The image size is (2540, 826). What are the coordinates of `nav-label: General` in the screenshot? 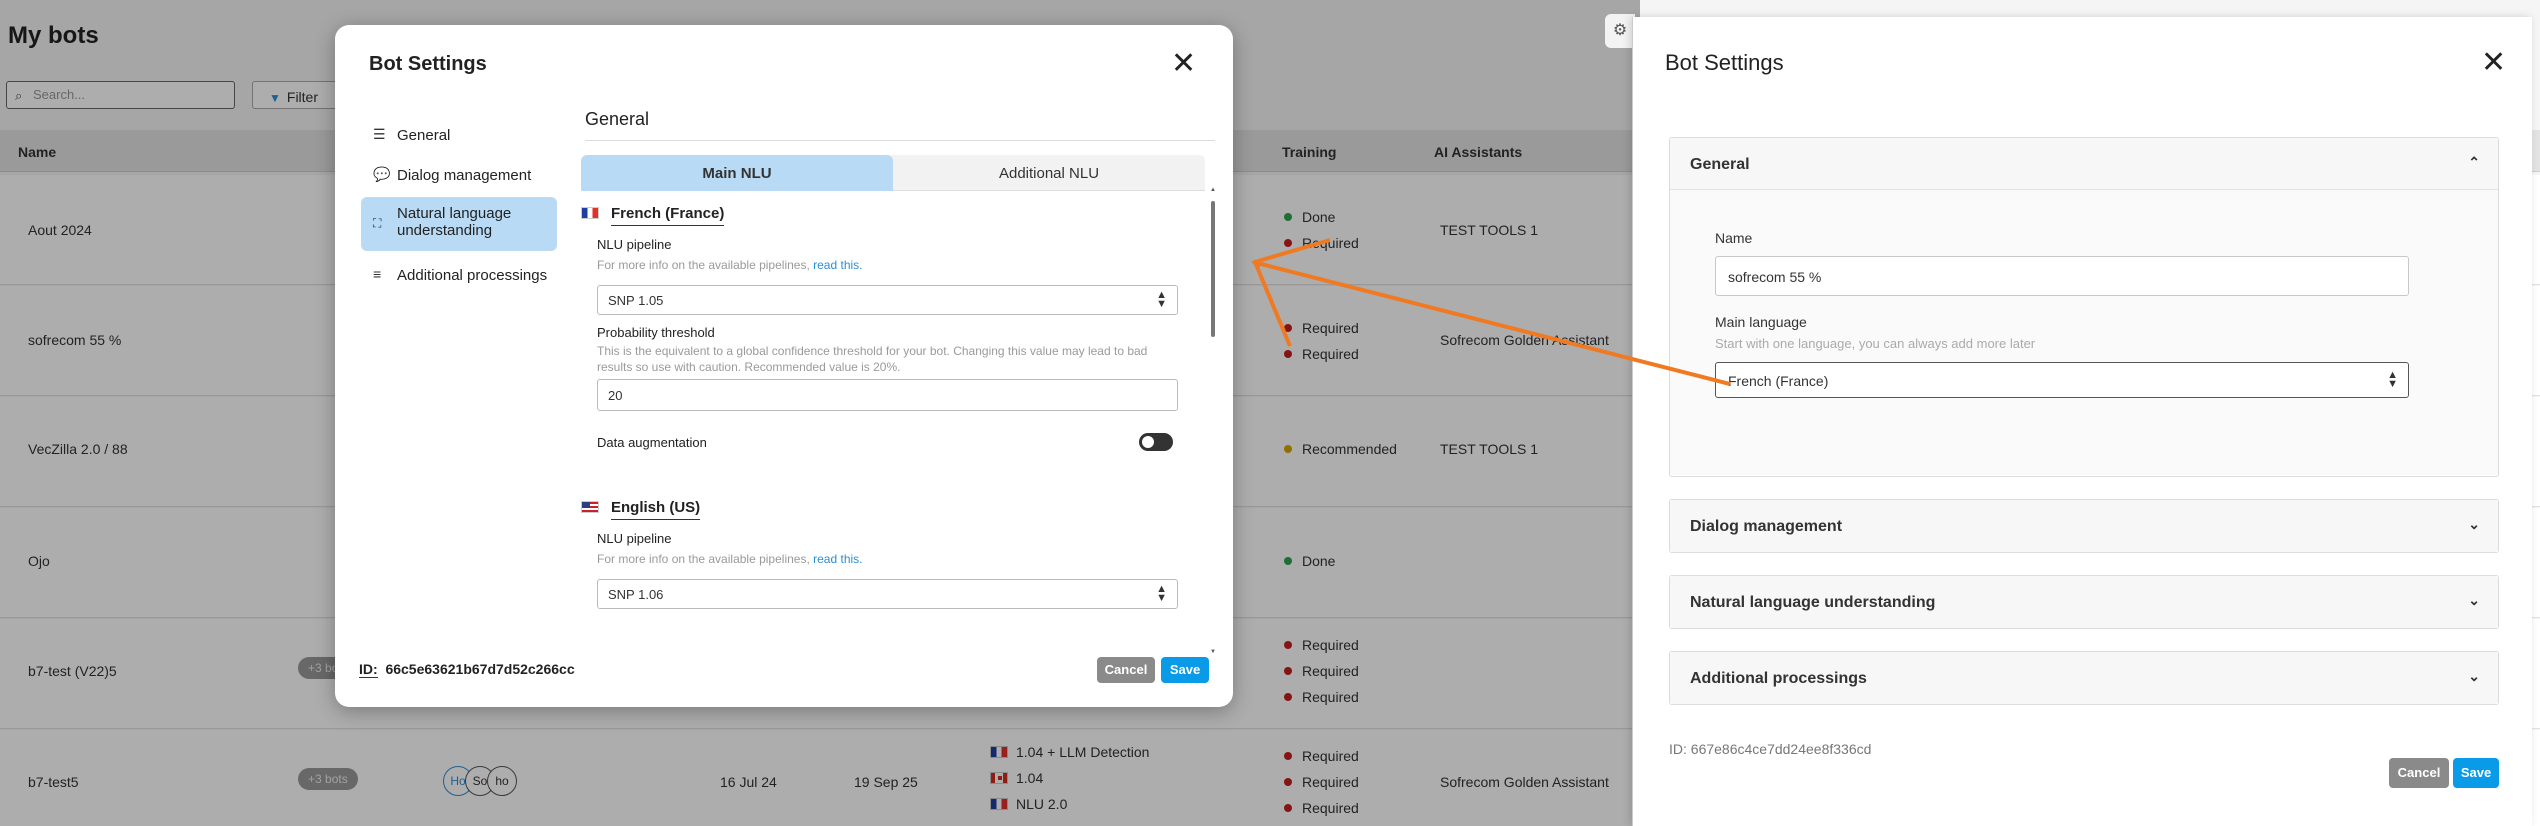 It's located at (424, 135).